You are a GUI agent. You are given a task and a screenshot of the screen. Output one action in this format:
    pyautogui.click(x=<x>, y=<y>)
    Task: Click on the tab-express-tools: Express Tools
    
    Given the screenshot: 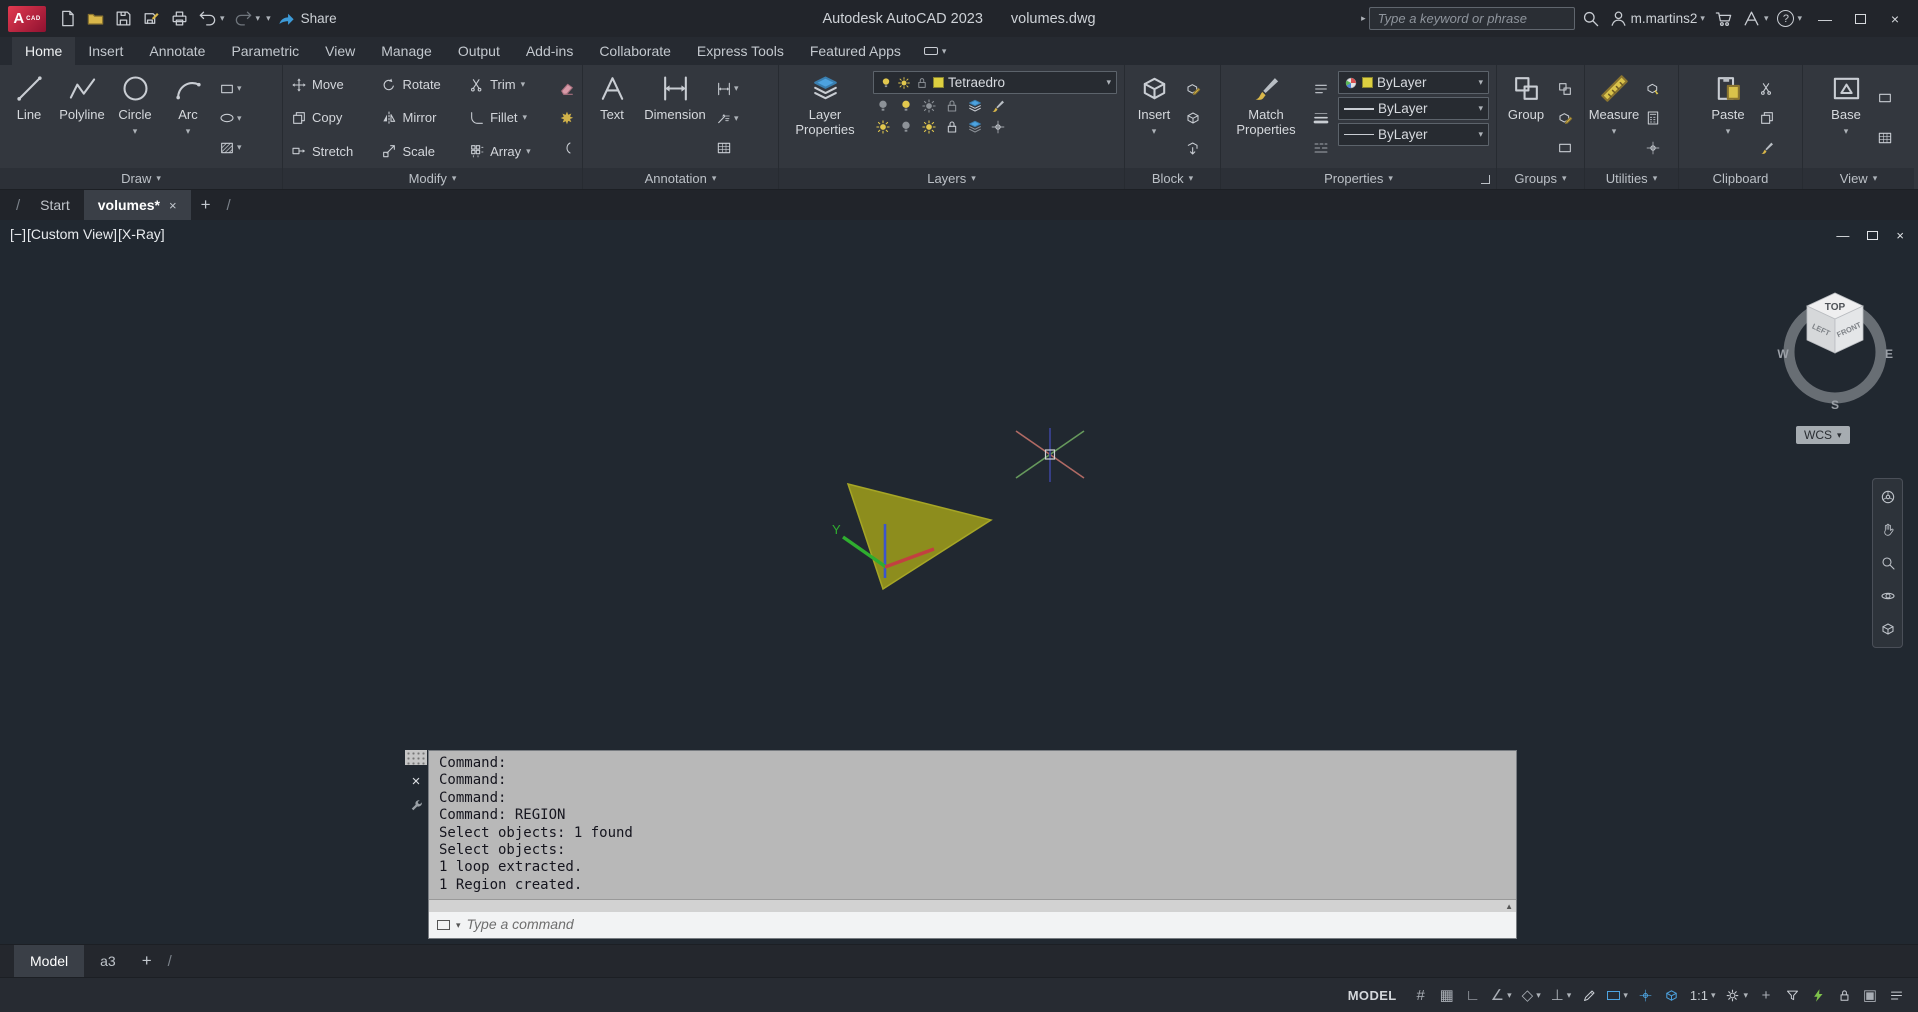 What is the action you would take?
    pyautogui.click(x=740, y=51)
    